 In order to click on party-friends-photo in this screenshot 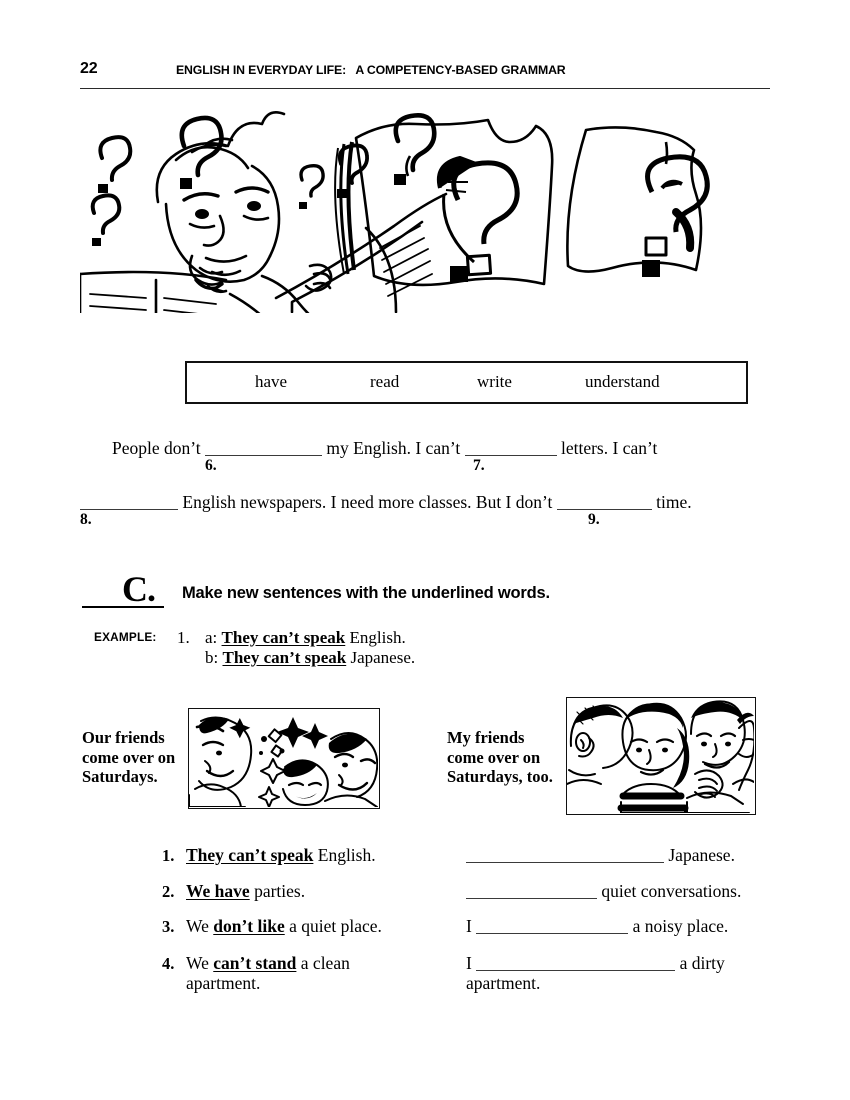, I will do `click(284, 758)`.